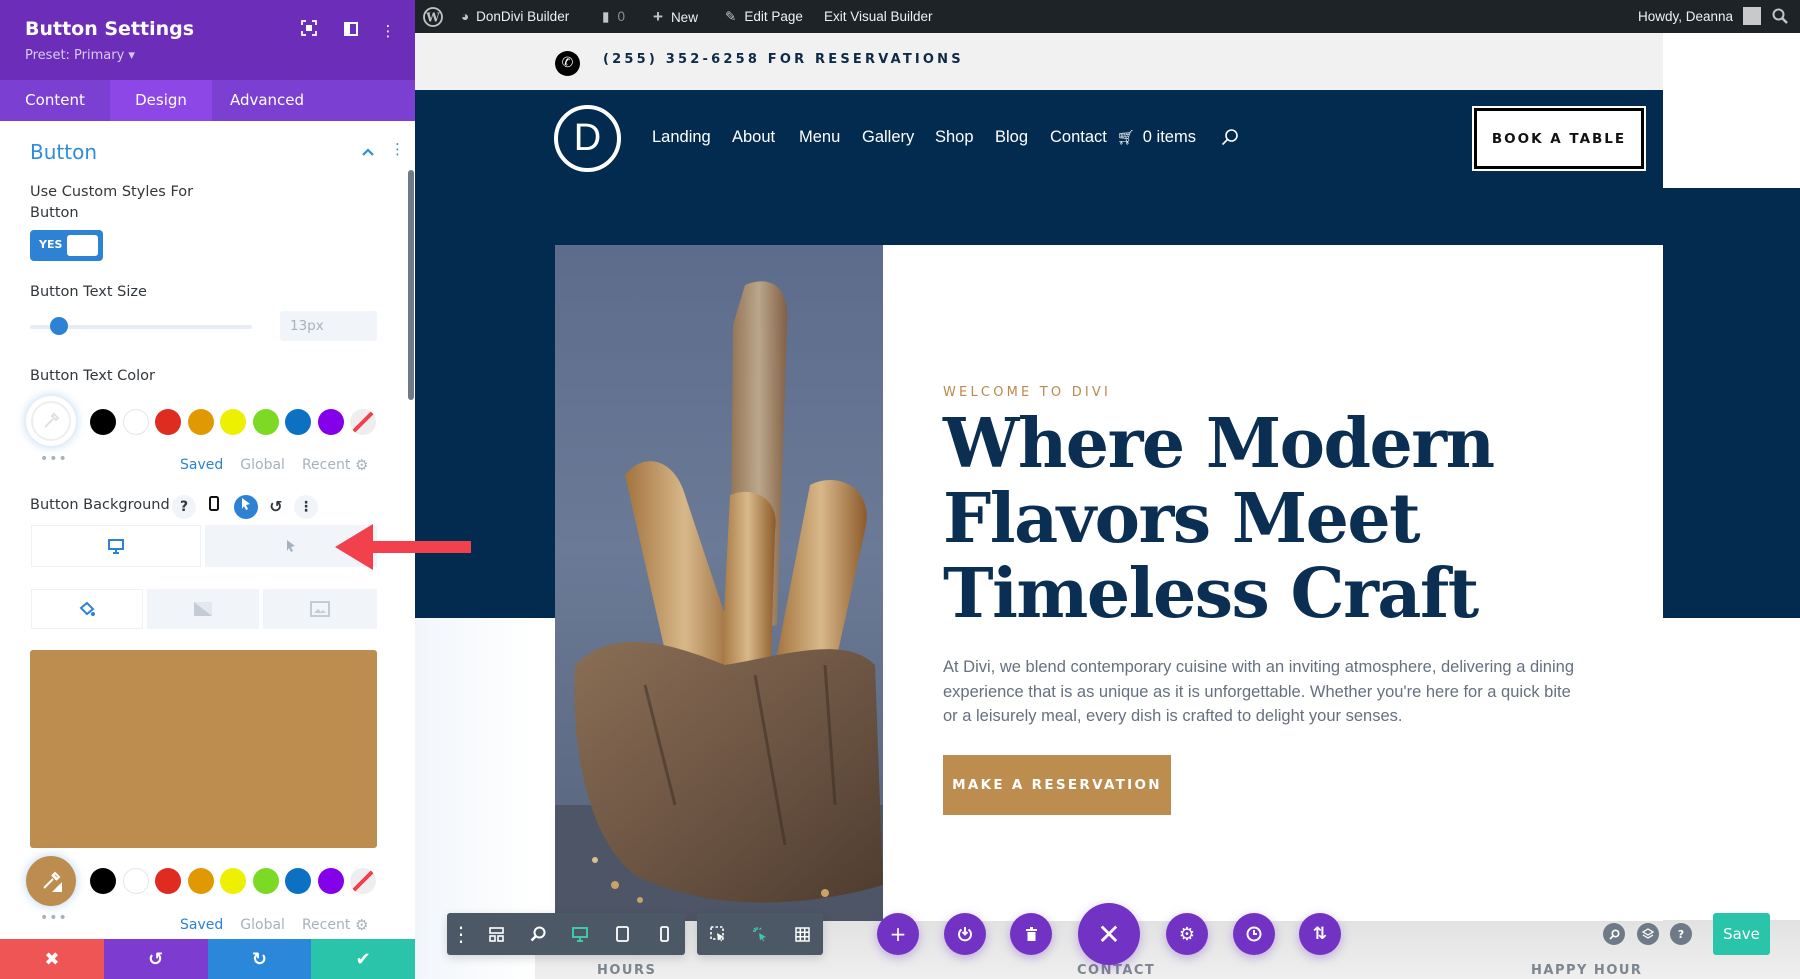 This screenshot has width=1800, height=979. What do you see at coordinates (1254, 934) in the screenshot?
I see `history-button` at bounding box center [1254, 934].